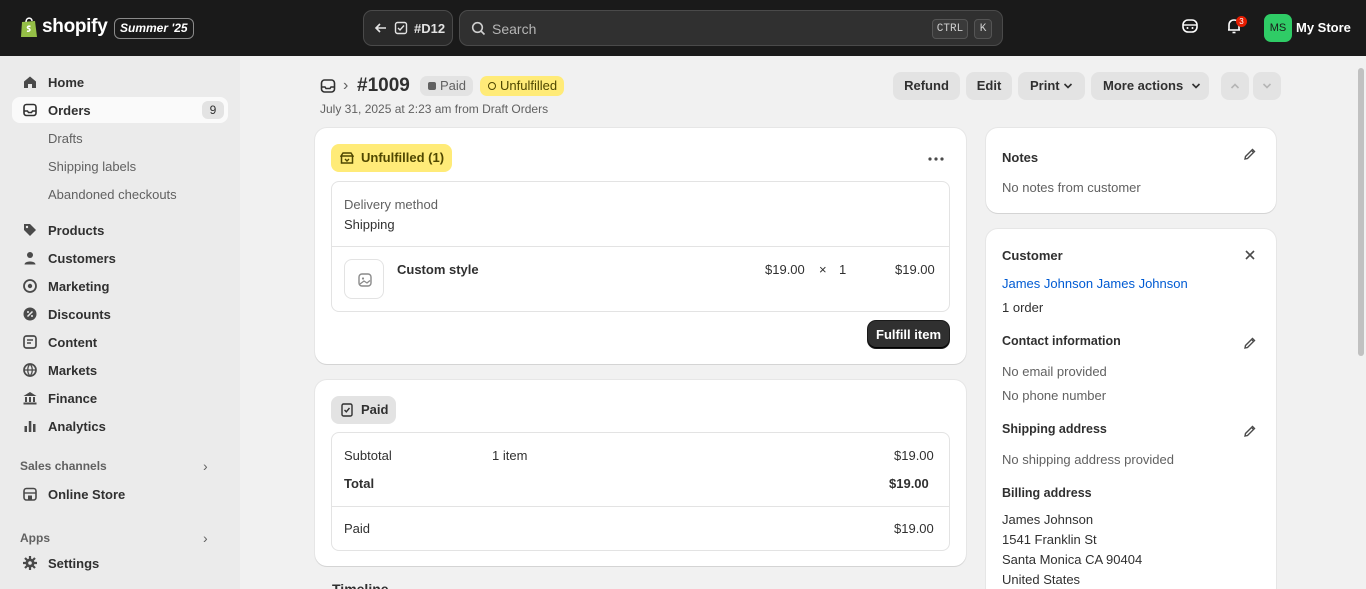 The image size is (1366, 589). Describe the element at coordinates (92, 166) in the screenshot. I see `sidebar-item-label: Shipping labels` at that location.